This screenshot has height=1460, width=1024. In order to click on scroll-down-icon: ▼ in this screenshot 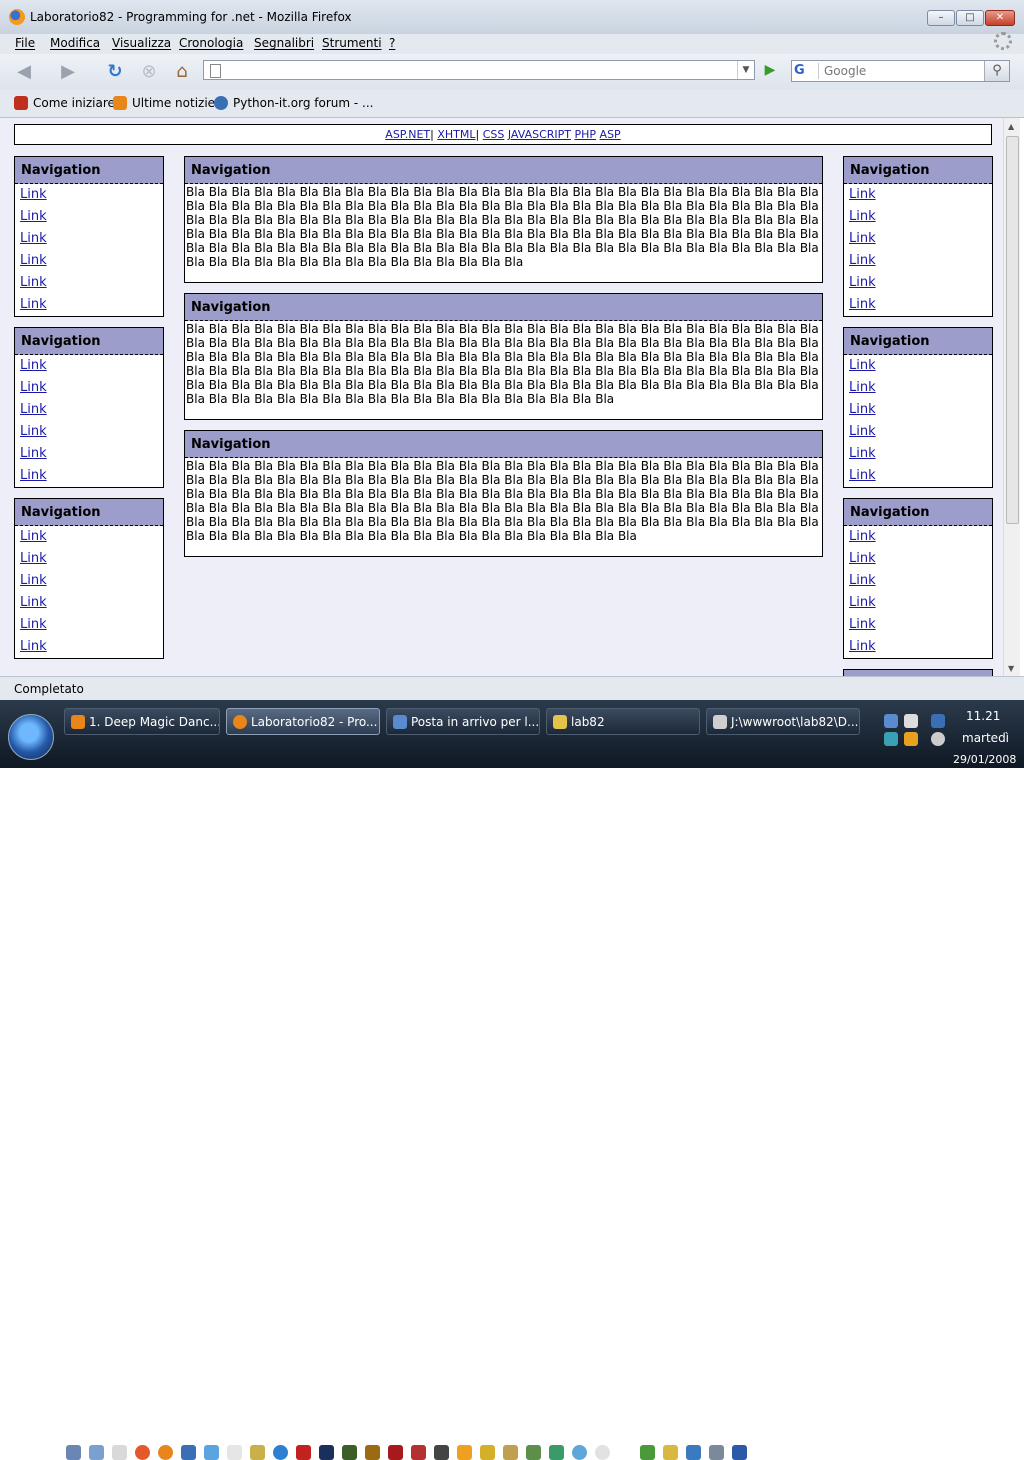, I will do `click(1011, 668)`.